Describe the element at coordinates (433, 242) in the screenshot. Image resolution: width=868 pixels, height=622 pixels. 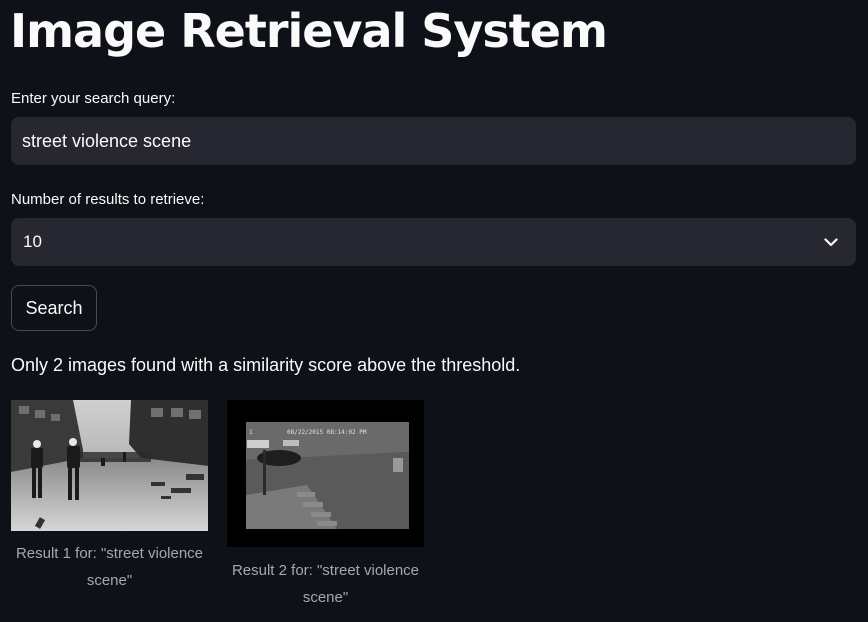
I see `num-results-select: 10` at that location.